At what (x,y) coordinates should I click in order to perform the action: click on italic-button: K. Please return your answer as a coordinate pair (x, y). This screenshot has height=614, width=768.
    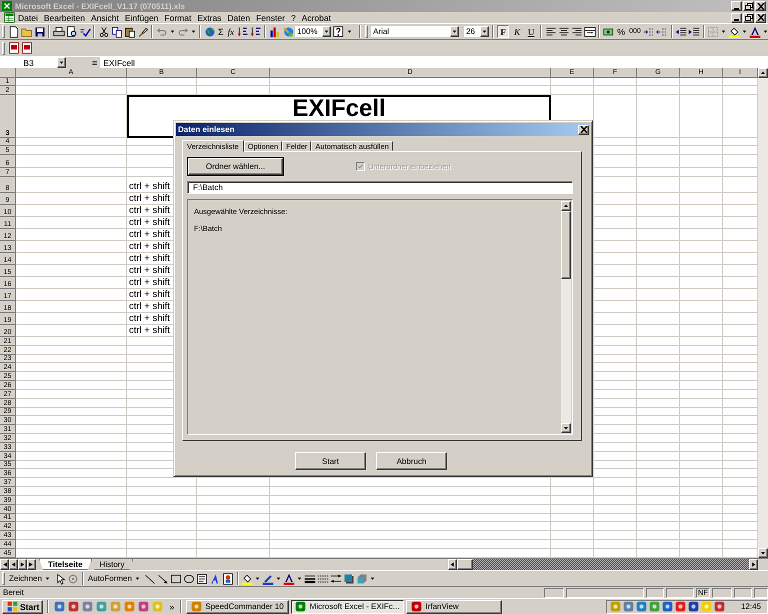
    Looking at the image, I should click on (517, 31).